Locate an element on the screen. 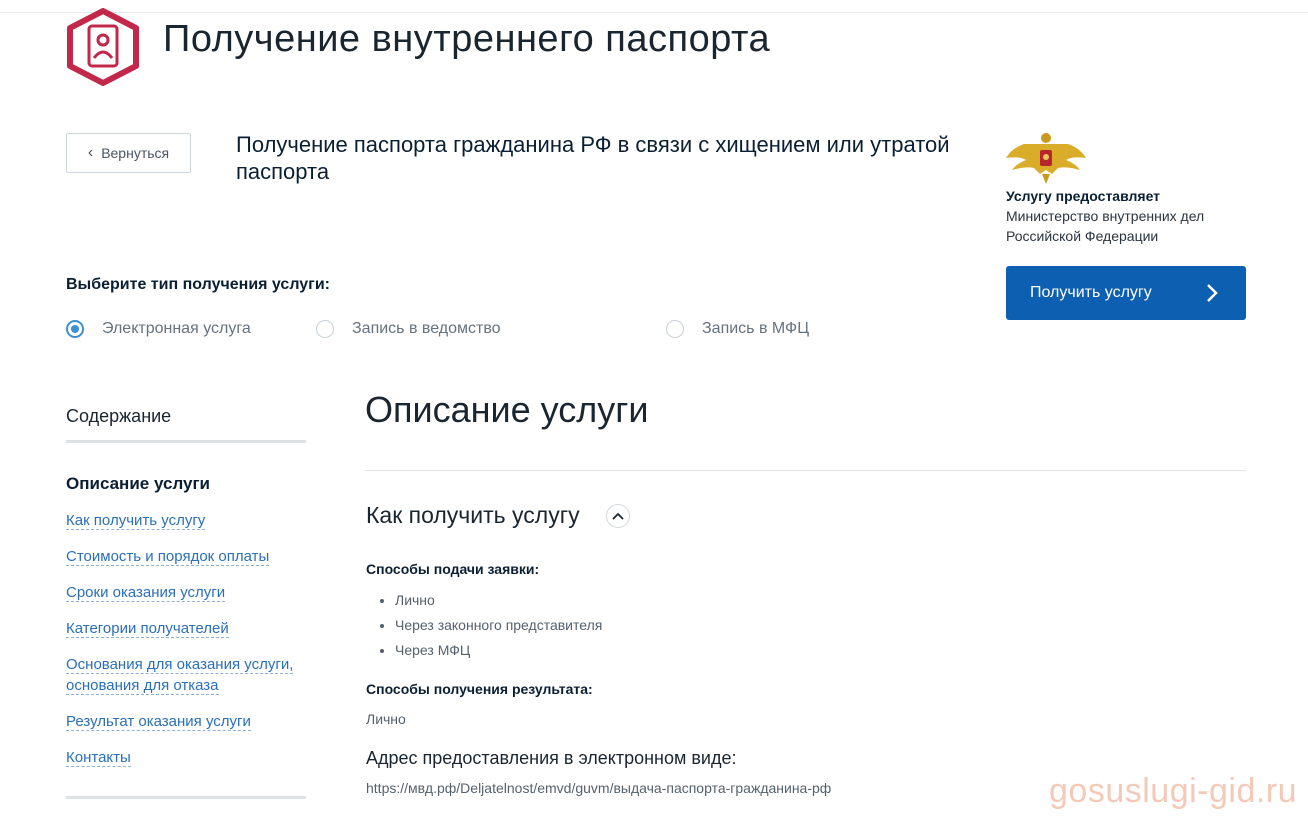 This screenshot has height=816, width=1308. back-button: ‹ Вернуться is located at coordinates (128, 153).